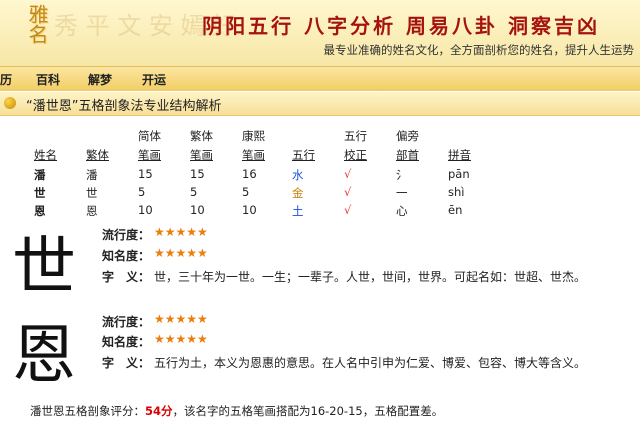 Image resolution: width=640 pixels, height=425 pixels. What do you see at coordinates (298, 175) in the screenshot?
I see `row-wuxing: 水` at bounding box center [298, 175].